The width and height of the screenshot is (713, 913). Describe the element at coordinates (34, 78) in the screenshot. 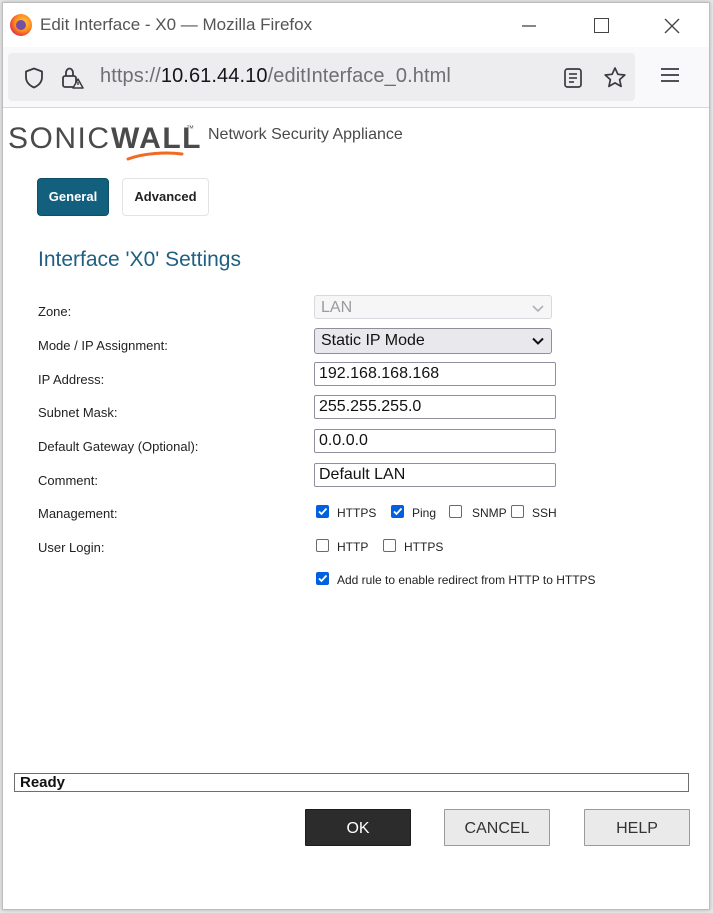

I see `shield-icon` at that location.